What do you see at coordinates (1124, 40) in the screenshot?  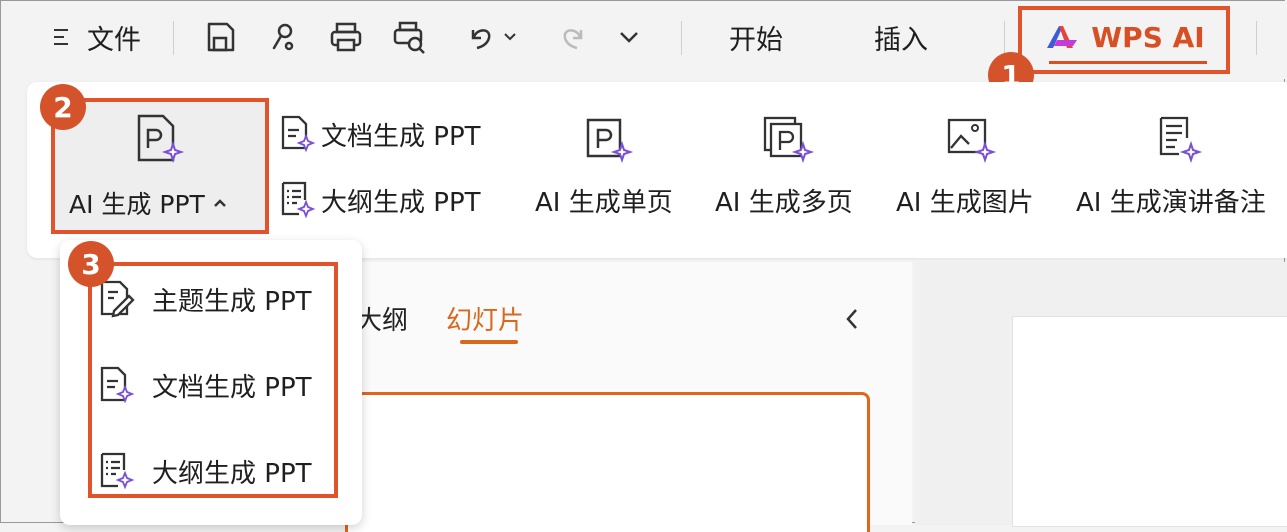 I see `highlight-wps-ai` at bounding box center [1124, 40].